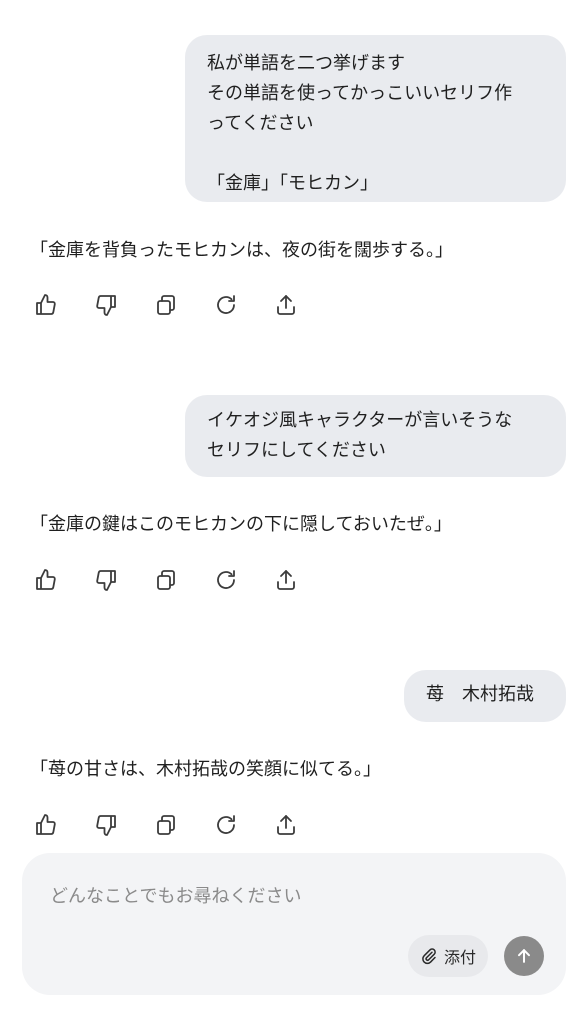 This screenshot has height=1016, width=586. What do you see at coordinates (306, 63) in the screenshot?
I see `message-line: 私が単語を二つ挙げます` at bounding box center [306, 63].